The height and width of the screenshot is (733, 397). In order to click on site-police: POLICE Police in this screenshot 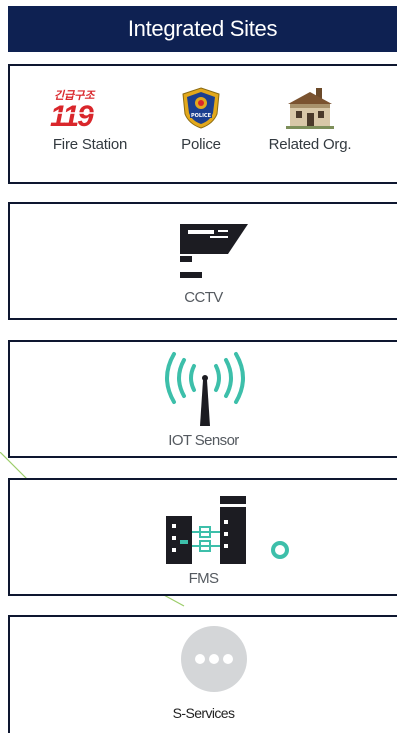, I will do `click(201, 119)`.